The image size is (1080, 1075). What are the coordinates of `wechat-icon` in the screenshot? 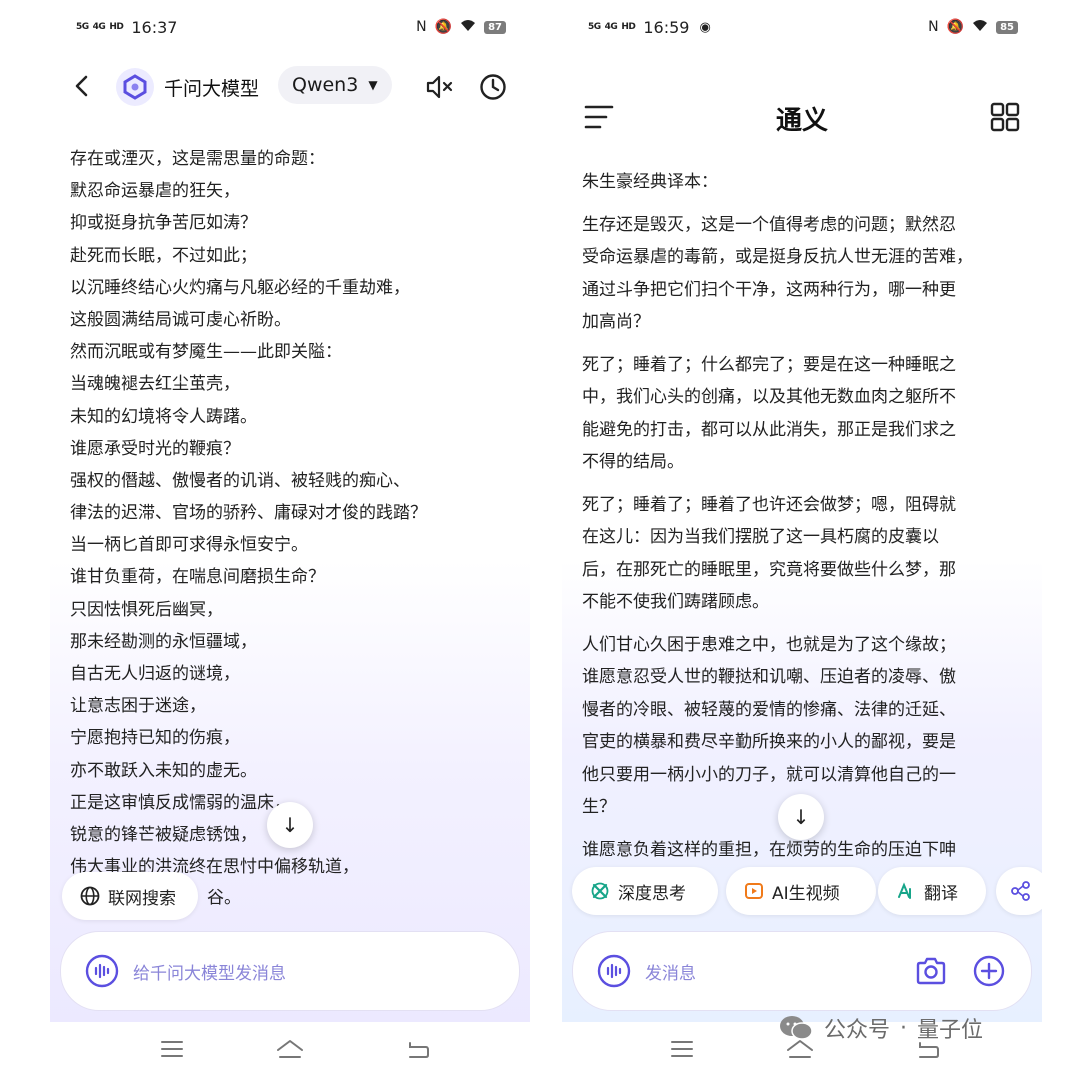 It's located at (796, 1028).